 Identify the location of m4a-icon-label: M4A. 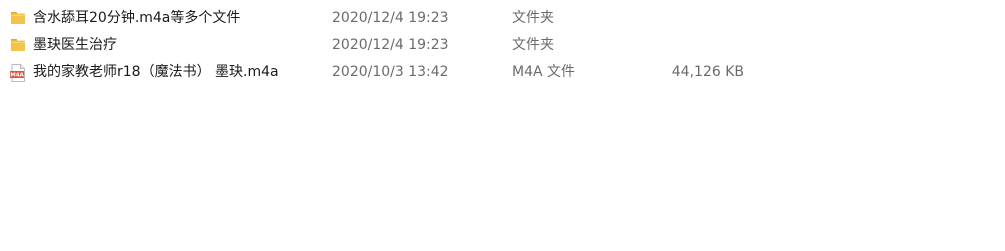
(17, 76).